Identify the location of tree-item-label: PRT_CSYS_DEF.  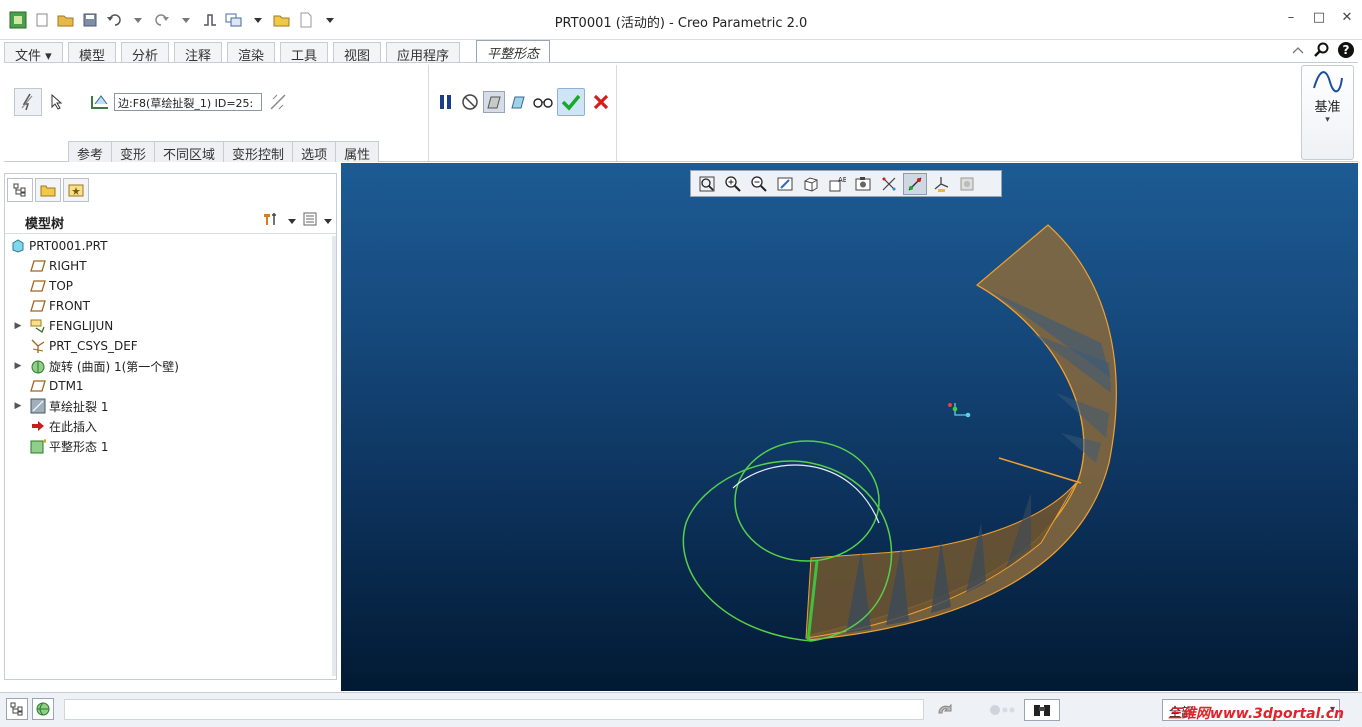
(93, 346).